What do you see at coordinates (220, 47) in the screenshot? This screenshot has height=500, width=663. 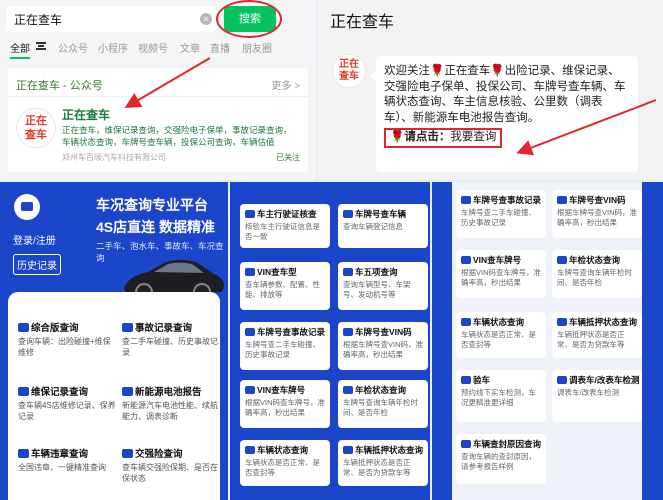 I see `tab-live: 直播` at bounding box center [220, 47].